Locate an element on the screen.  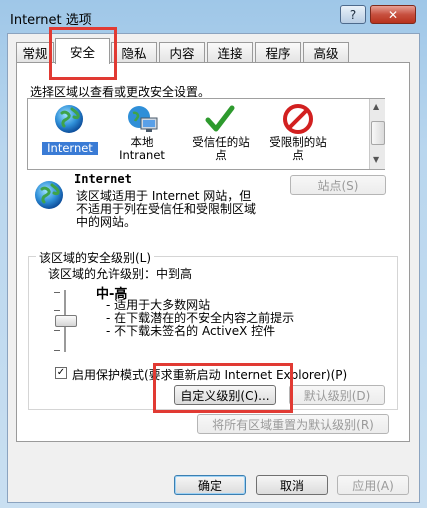
zone-desc-title: Internet is located at coordinates (103, 179).